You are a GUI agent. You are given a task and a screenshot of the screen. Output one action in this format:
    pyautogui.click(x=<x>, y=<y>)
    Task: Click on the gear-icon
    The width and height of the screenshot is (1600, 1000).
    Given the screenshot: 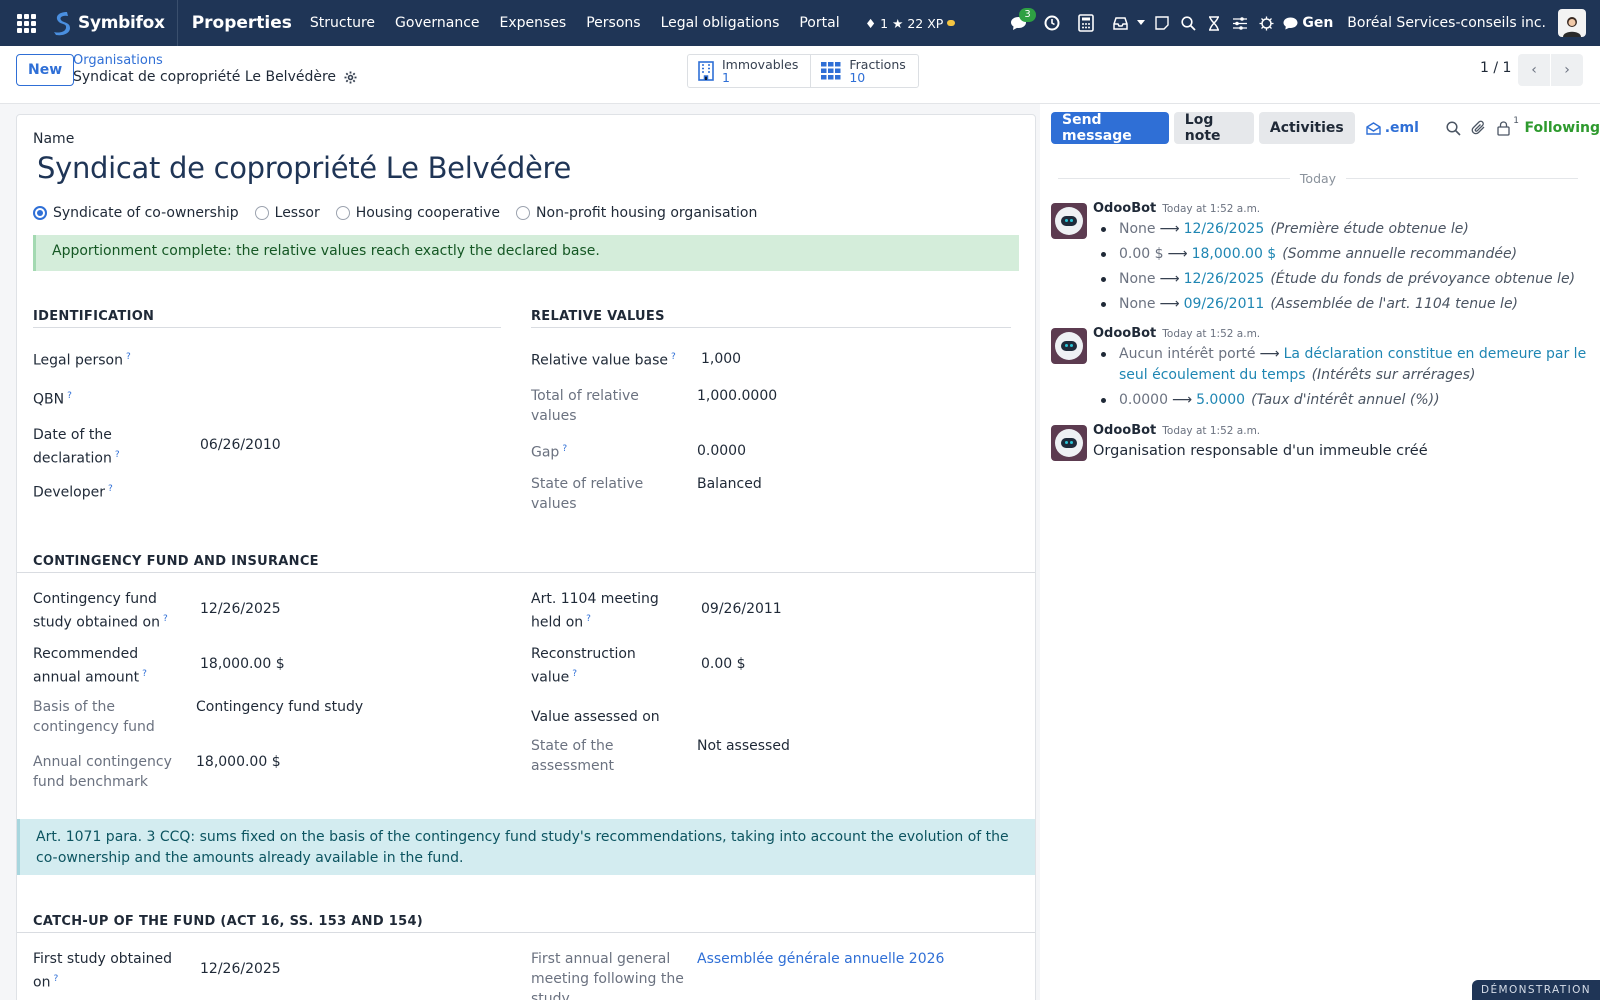 What is the action you would take?
    pyautogui.click(x=350, y=77)
    